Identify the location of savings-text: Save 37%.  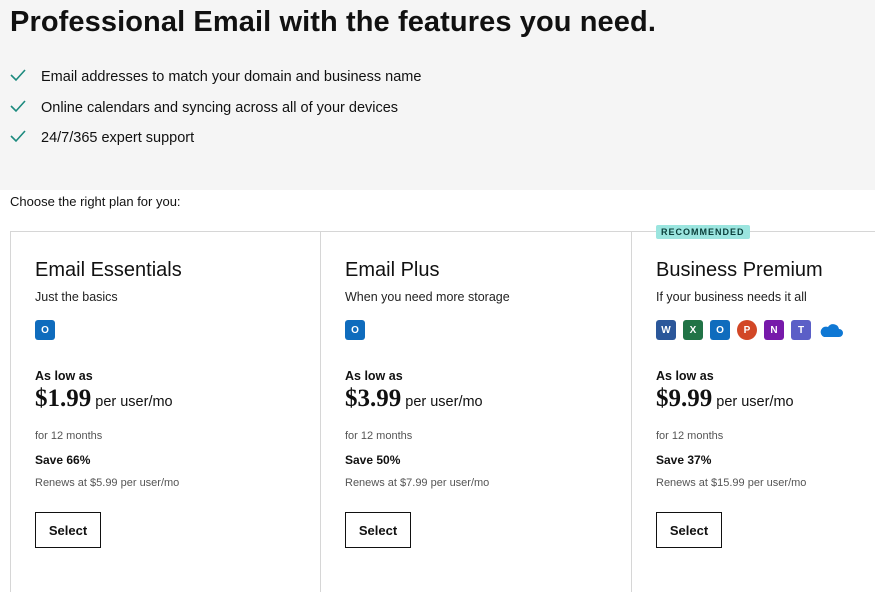
(684, 460).